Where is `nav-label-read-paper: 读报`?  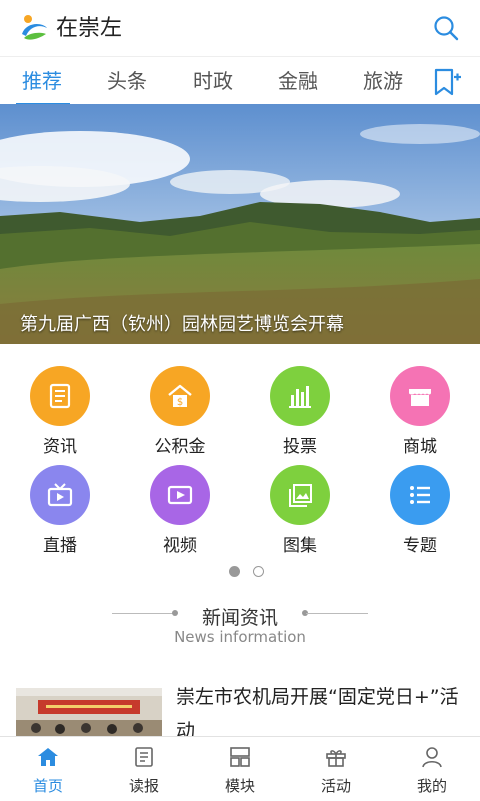
nav-label-read-paper: 读报 is located at coordinates (143, 786).